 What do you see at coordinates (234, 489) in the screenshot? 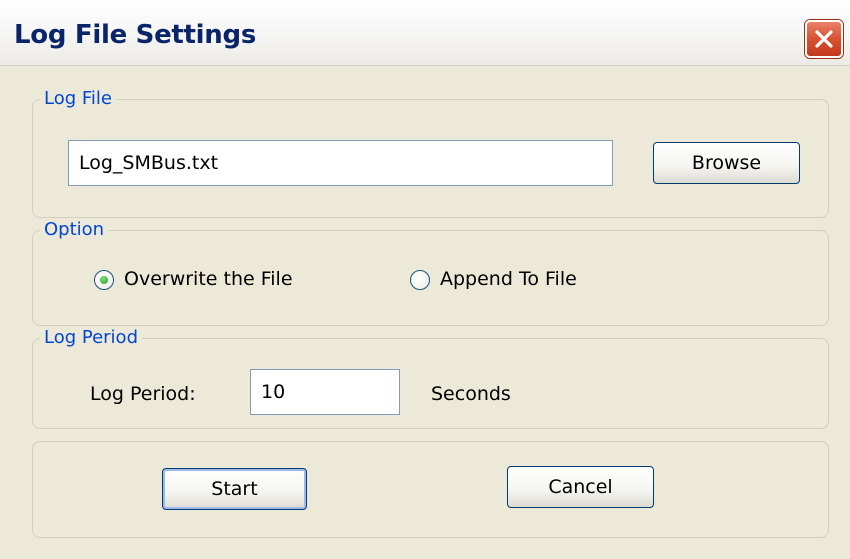
I see `start-button: Start` at bounding box center [234, 489].